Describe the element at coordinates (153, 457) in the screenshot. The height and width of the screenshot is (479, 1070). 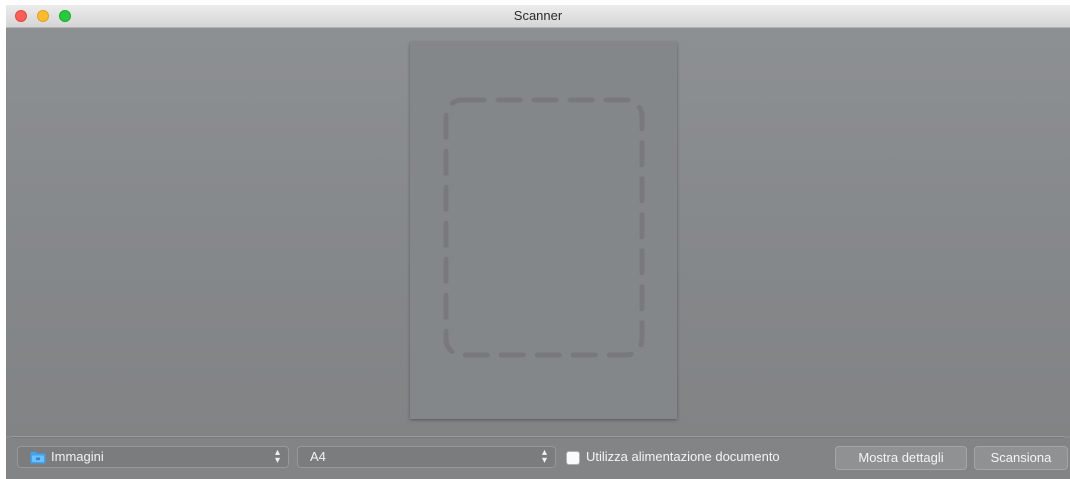
I see `destination-select: Immagini ▴ ▾` at that location.